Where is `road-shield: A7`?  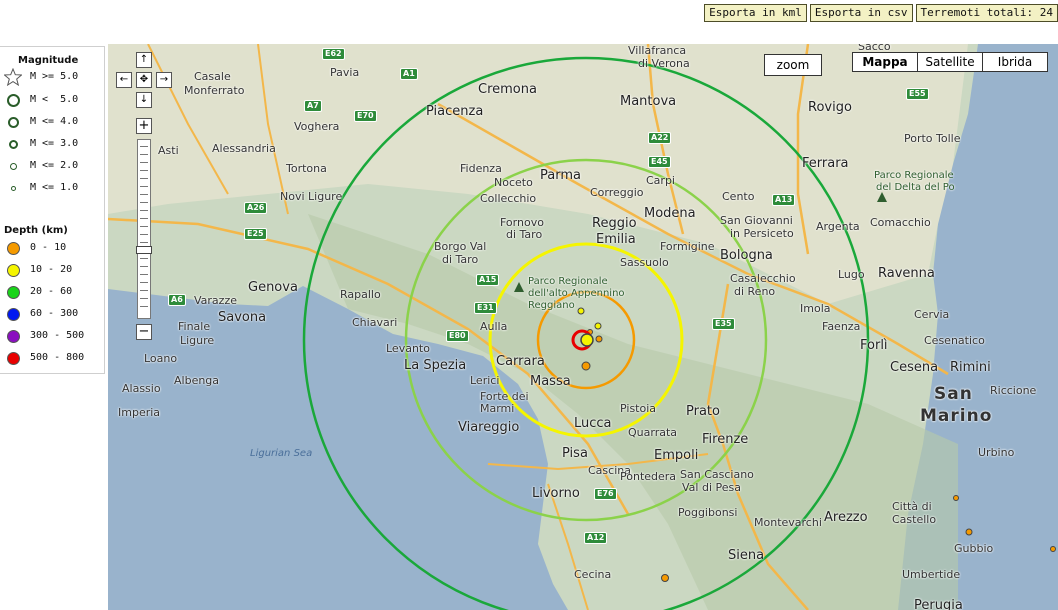 road-shield: A7 is located at coordinates (313, 106).